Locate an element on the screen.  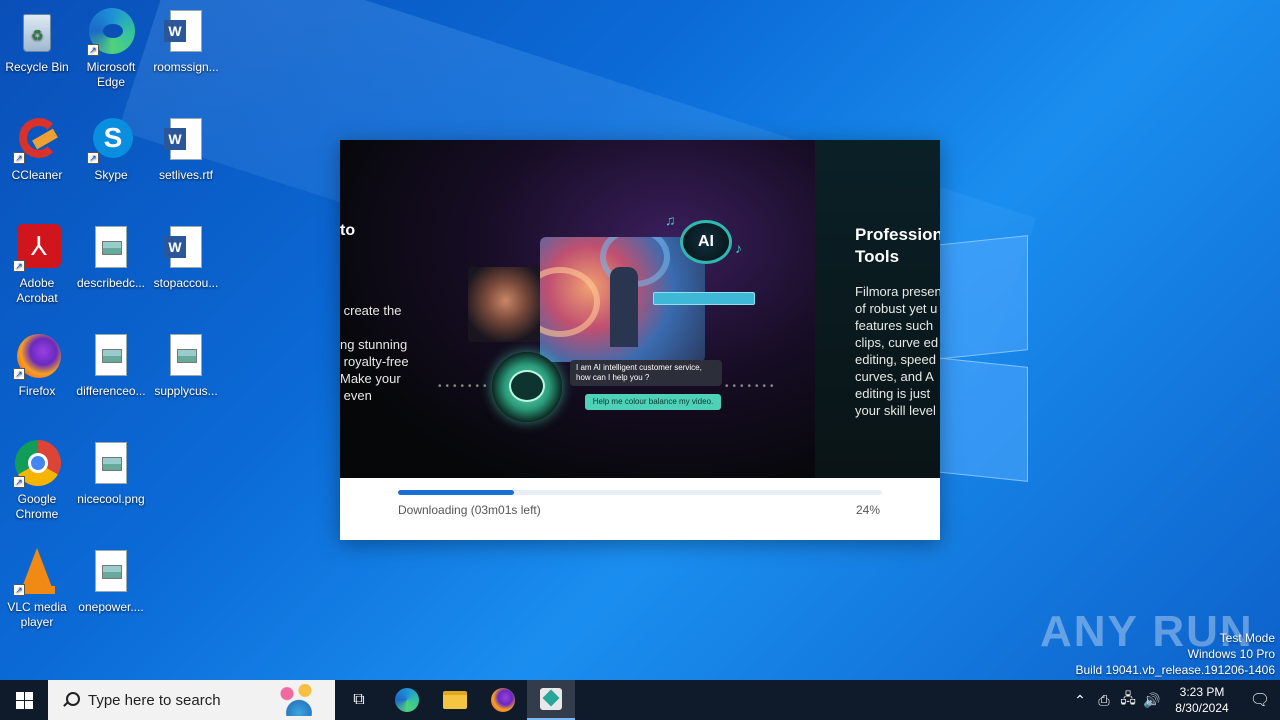
desktop-icon-acrobat: ⅄ ↗ Adobe Acrobat is located at coordinates (38, 265).